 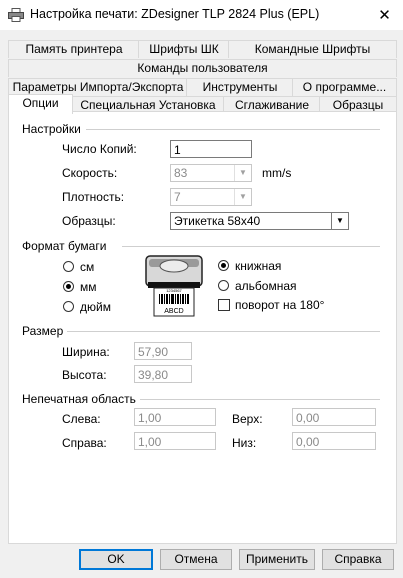 I want to click on height-input: 39,80, so click(x=163, y=374).